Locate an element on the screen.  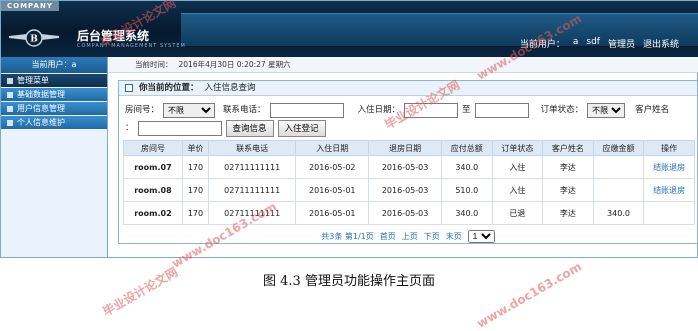
guest-name-input is located at coordinates (179, 128).